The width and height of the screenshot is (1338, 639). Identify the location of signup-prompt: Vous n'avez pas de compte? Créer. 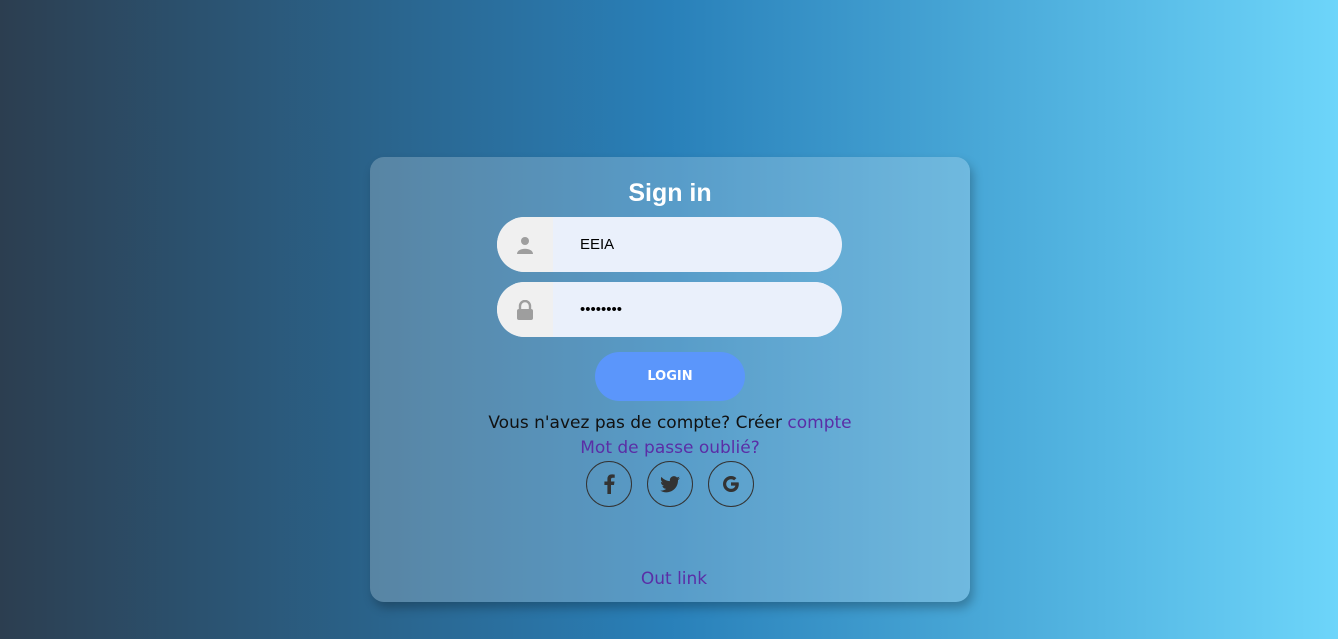
(638, 423).